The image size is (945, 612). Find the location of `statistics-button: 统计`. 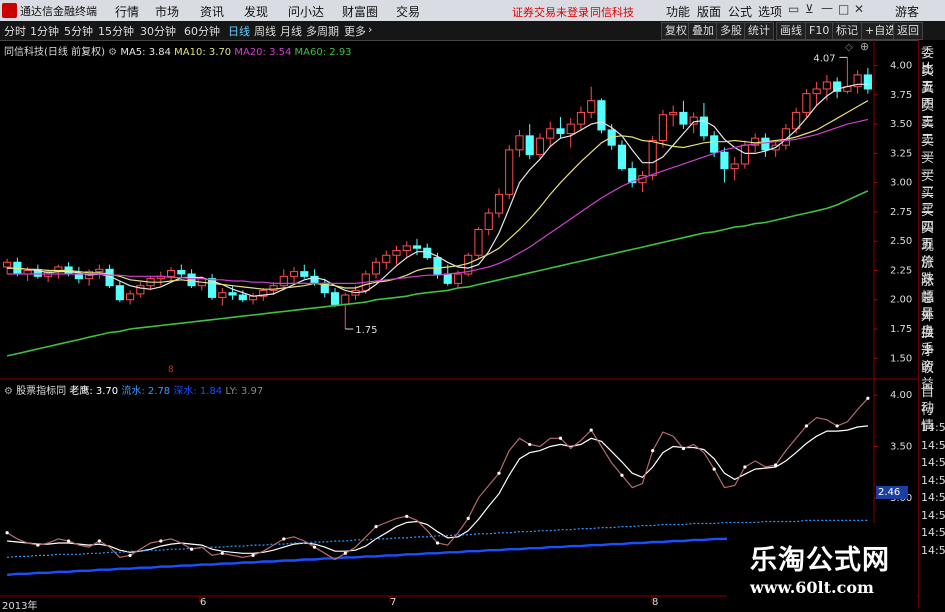

statistics-button: 统计 is located at coordinates (759, 31).